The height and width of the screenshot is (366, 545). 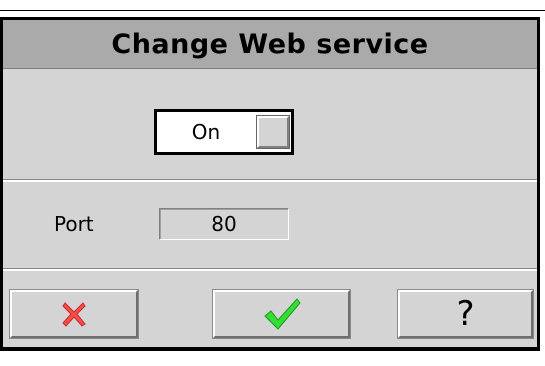 I want to click on button-bar-divider, so click(x=270, y=269).